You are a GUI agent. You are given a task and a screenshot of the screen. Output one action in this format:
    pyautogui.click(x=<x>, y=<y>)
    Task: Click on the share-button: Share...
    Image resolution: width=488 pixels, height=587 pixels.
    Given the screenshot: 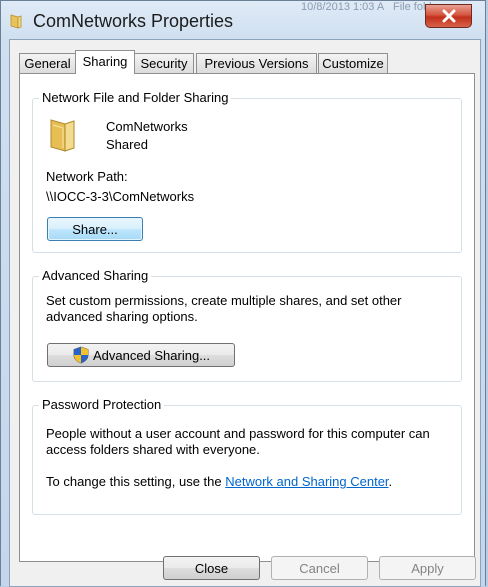 What is the action you would take?
    pyautogui.click(x=95, y=229)
    